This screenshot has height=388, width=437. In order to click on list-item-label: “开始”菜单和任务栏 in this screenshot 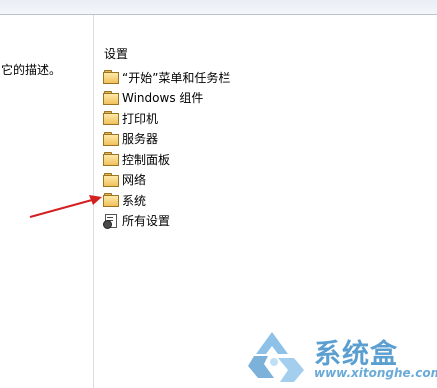, I will do `click(176, 77)`.